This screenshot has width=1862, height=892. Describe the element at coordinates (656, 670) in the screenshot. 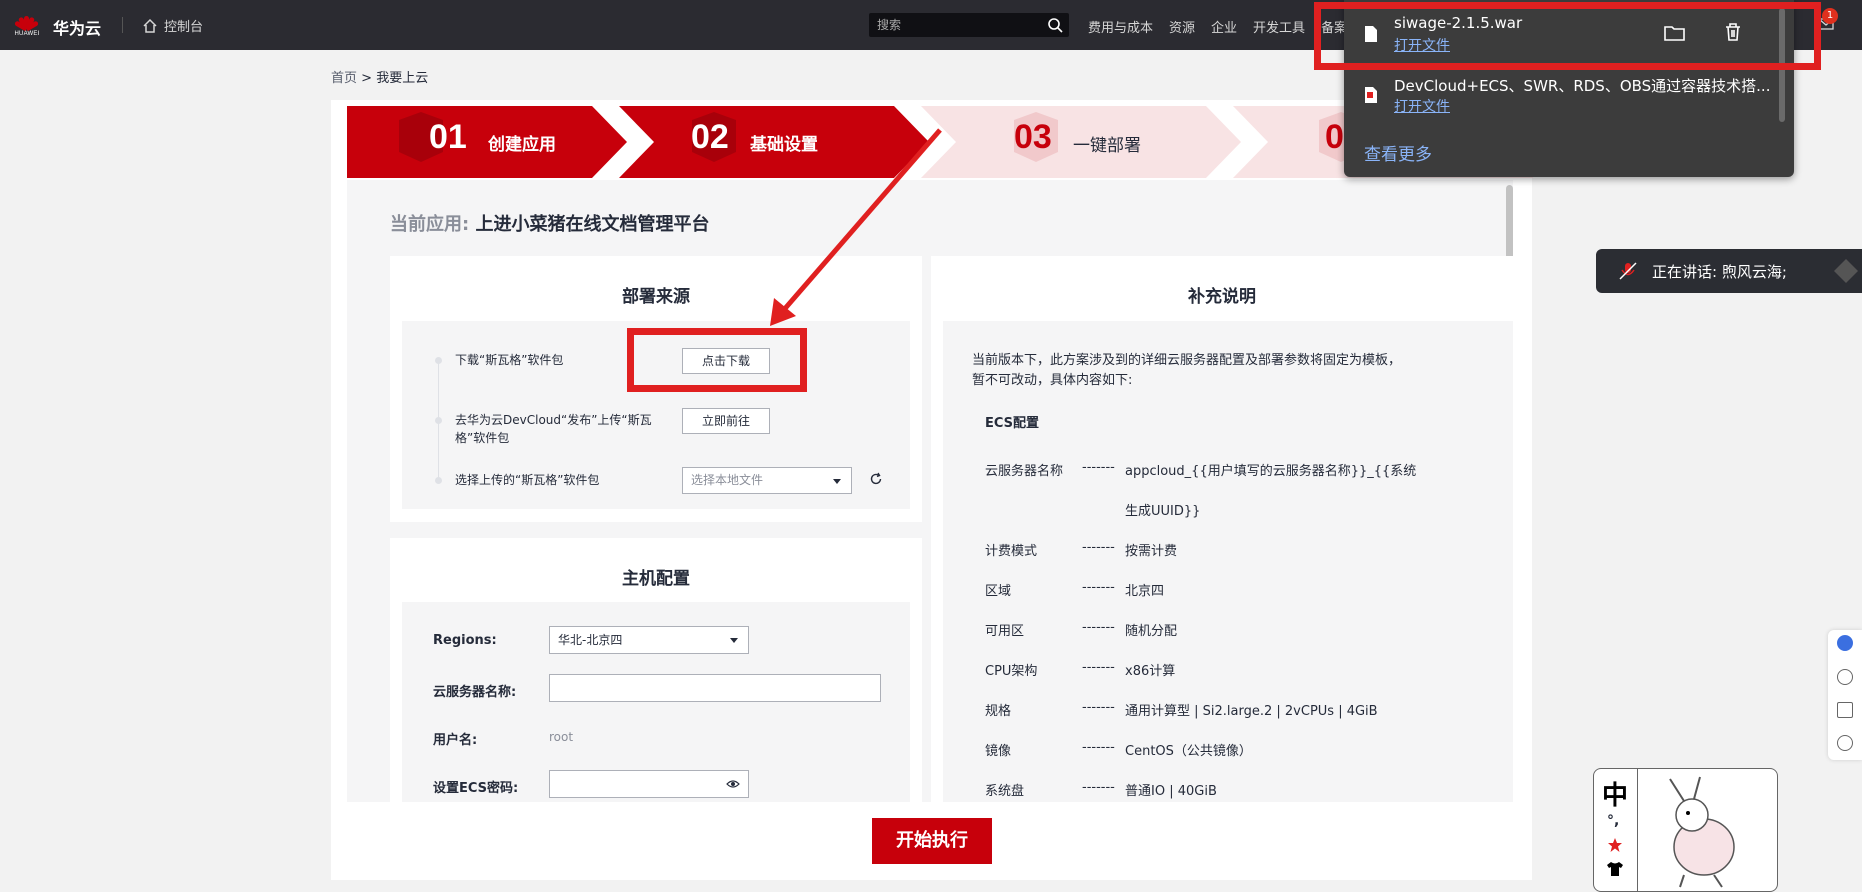

I see `host-config-card: 主机配置` at that location.